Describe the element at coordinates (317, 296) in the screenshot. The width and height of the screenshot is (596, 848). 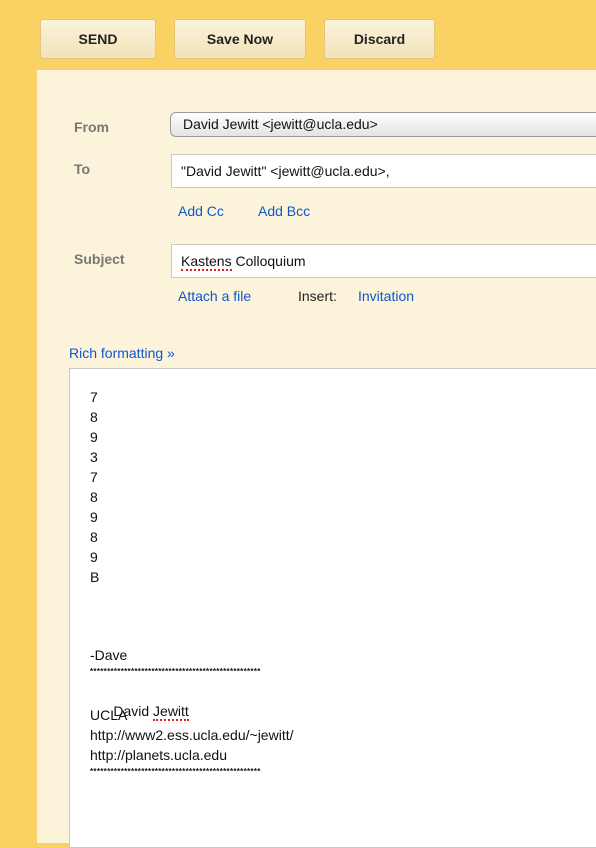
I see `insert-label: Insert:` at that location.